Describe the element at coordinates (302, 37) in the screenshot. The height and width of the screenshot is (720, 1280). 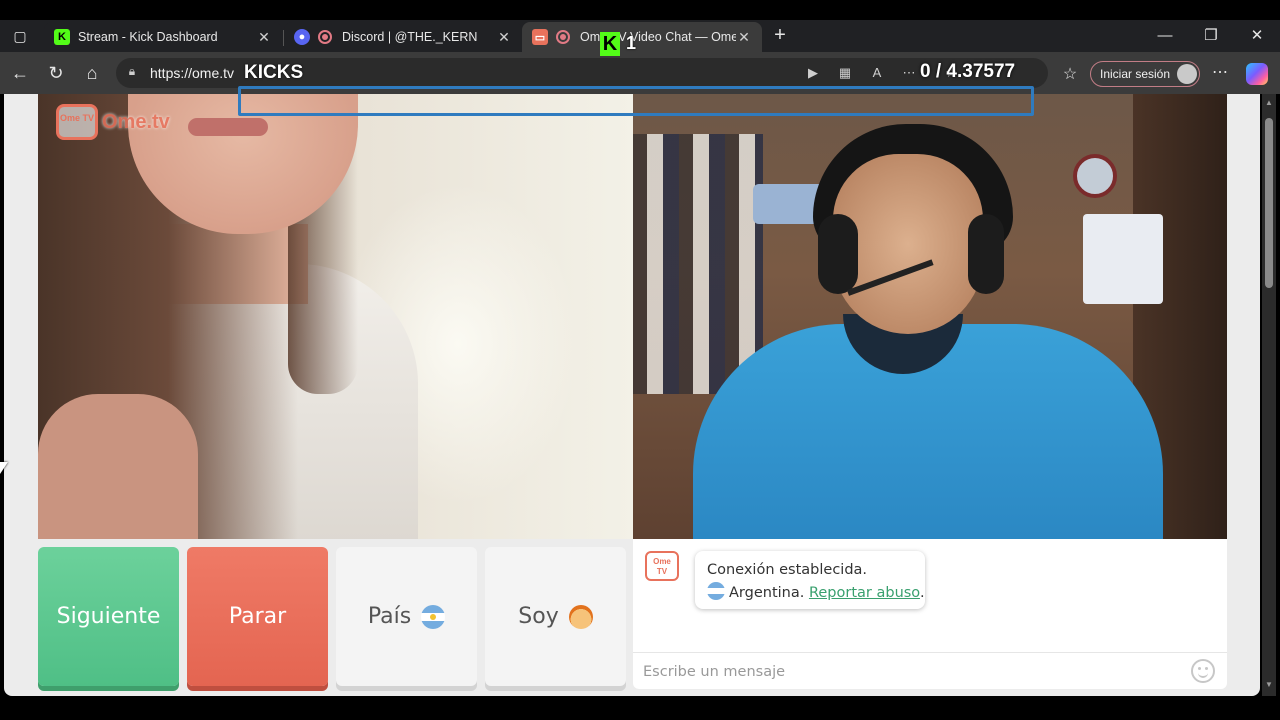
I see `discord-icon: ●` at that location.